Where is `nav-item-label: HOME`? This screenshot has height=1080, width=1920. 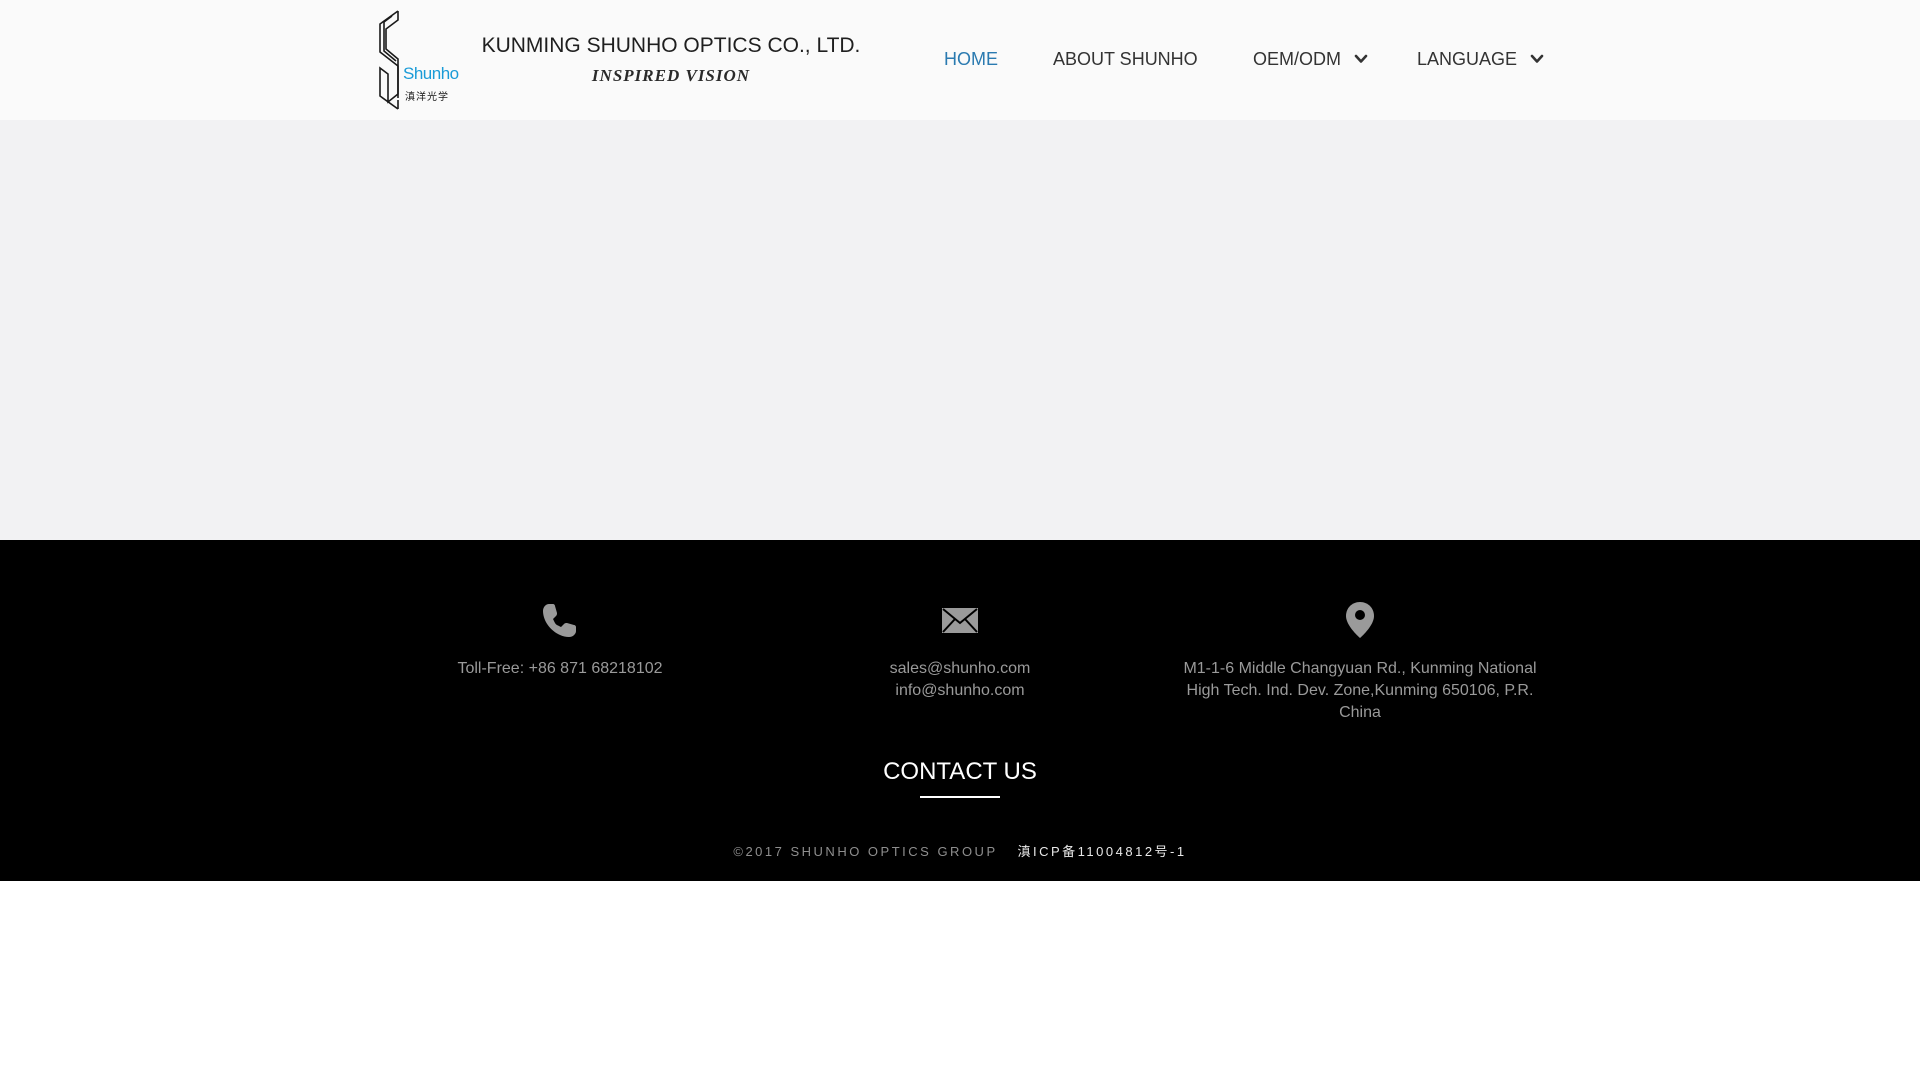 nav-item-label: HOME is located at coordinates (971, 58).